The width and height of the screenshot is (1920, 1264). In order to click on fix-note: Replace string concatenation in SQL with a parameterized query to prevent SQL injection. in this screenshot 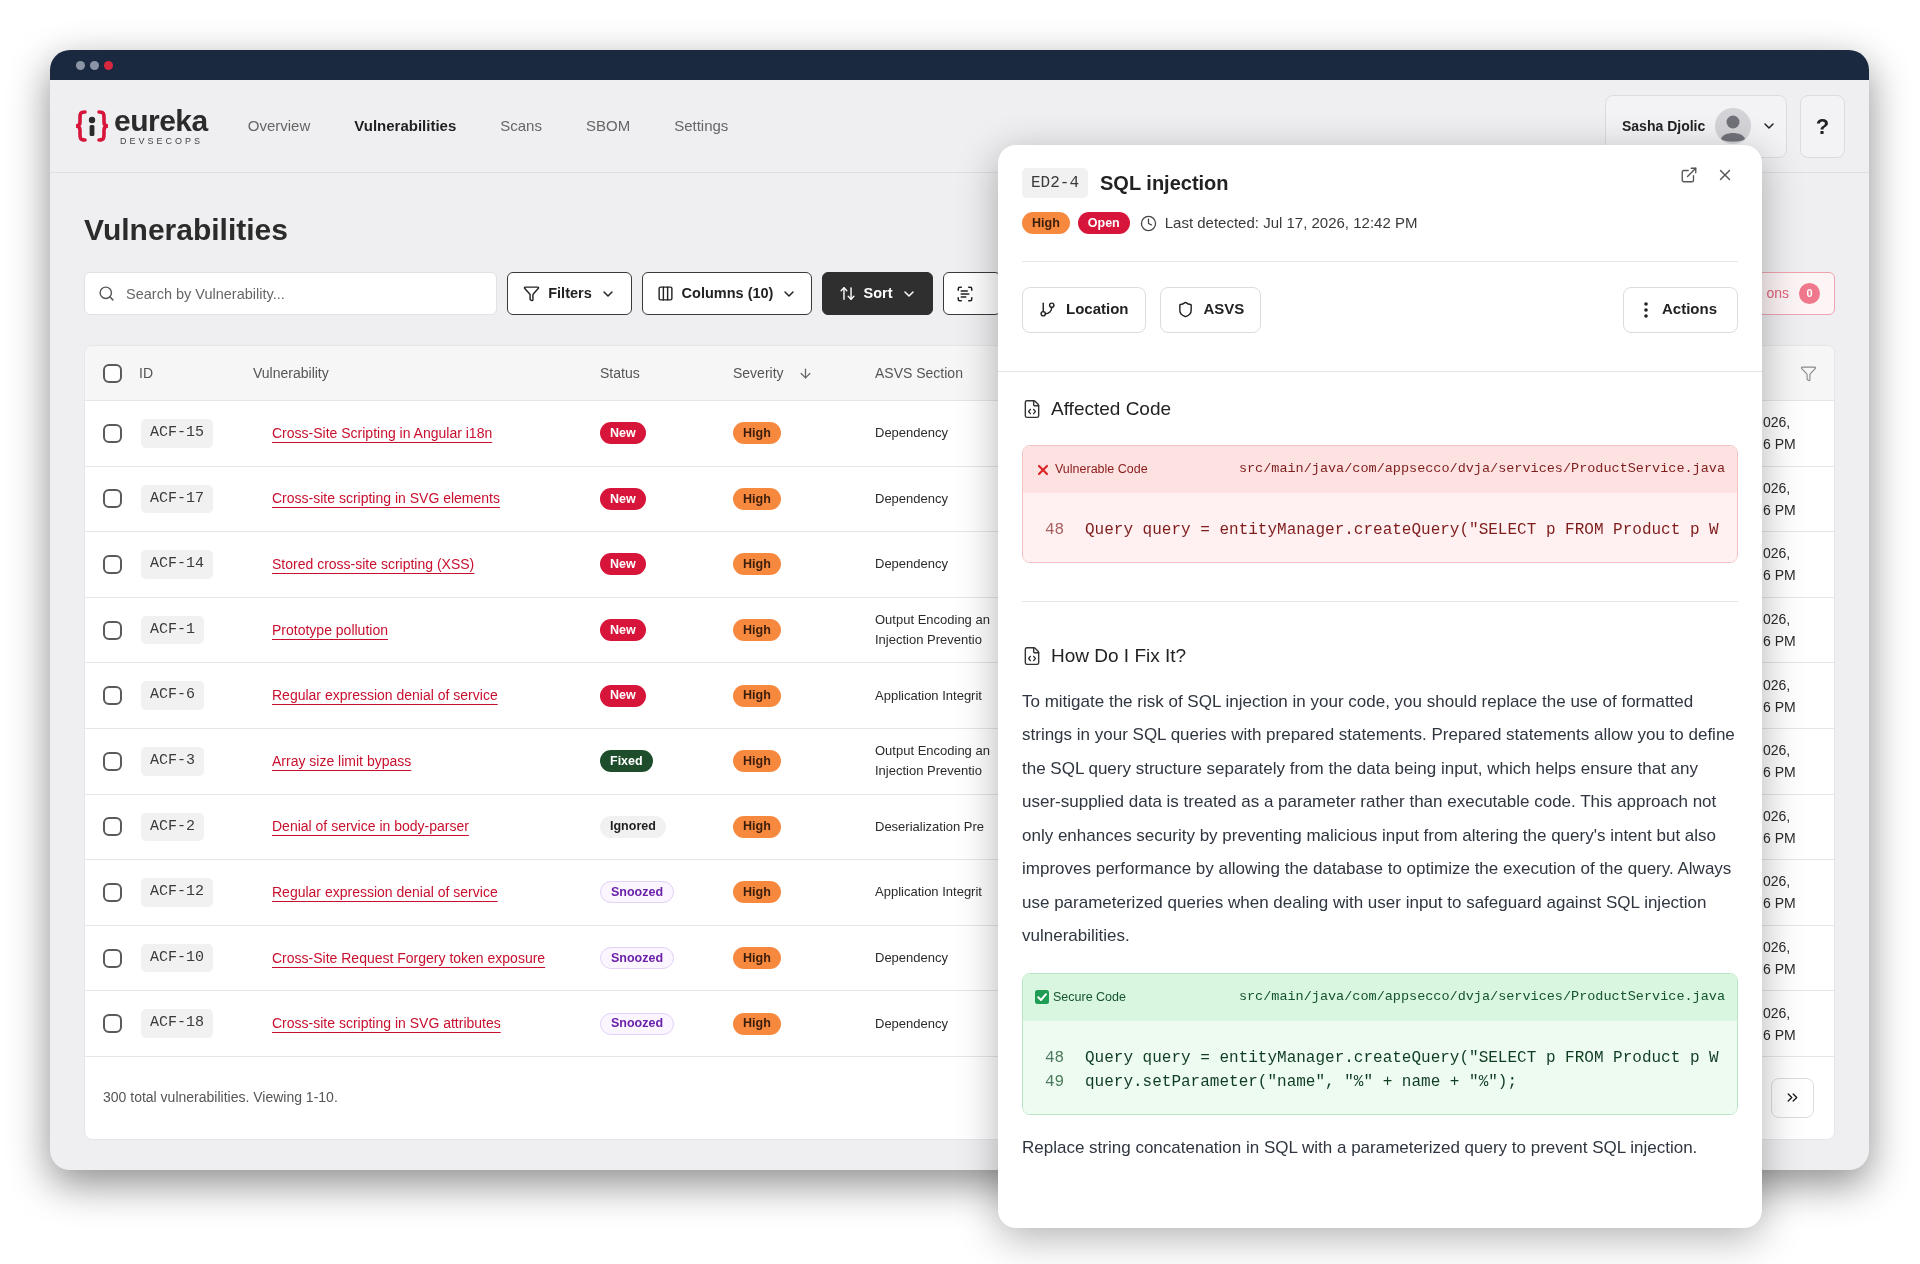, I will do `click(1360, 1147)`.